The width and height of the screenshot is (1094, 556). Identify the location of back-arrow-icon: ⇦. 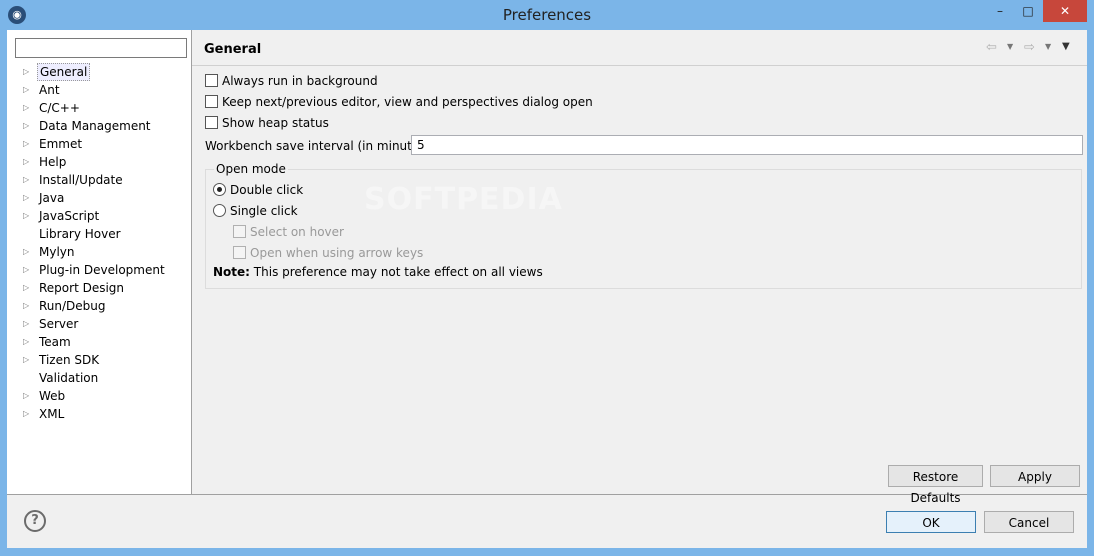
(991, 47).